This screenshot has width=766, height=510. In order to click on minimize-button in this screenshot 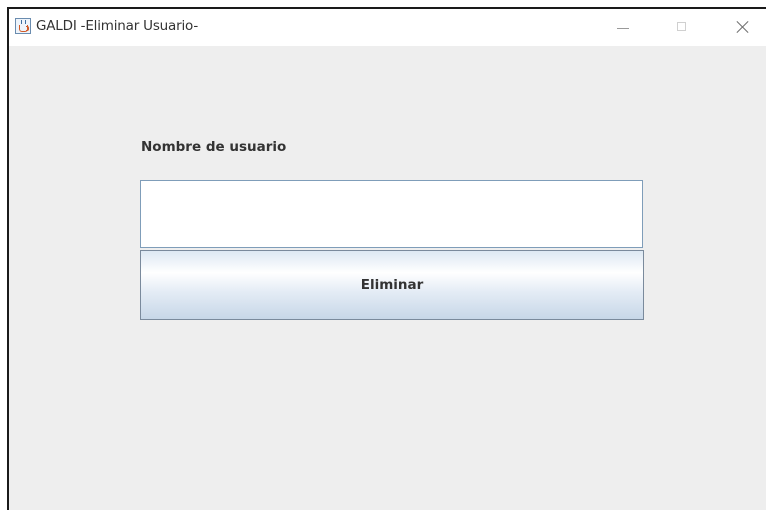, I will do `click(623, 27)`.